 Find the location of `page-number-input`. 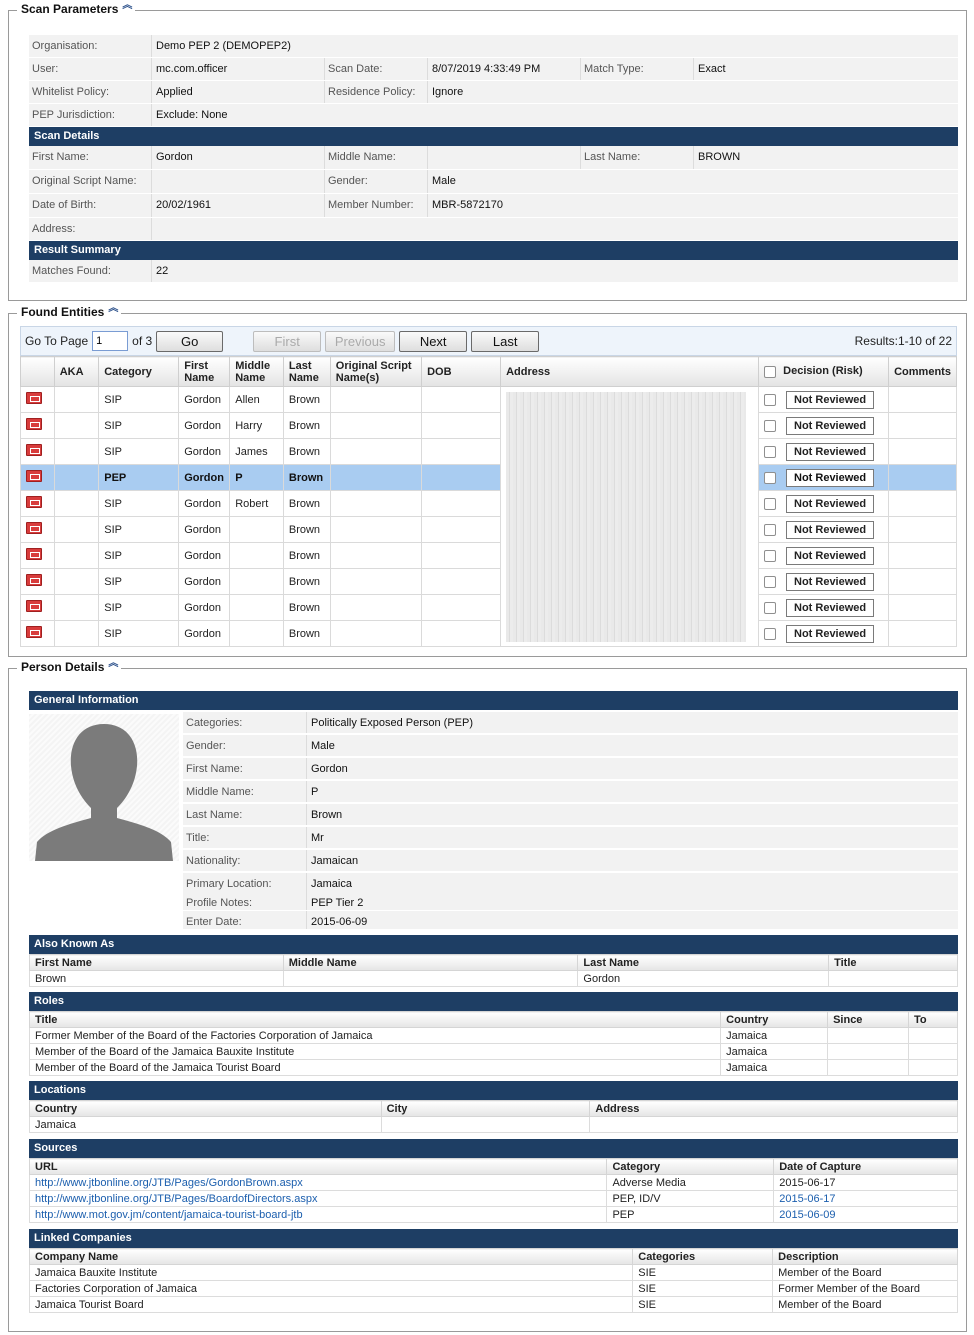

page-number-input is located at coordinates (110, 341).